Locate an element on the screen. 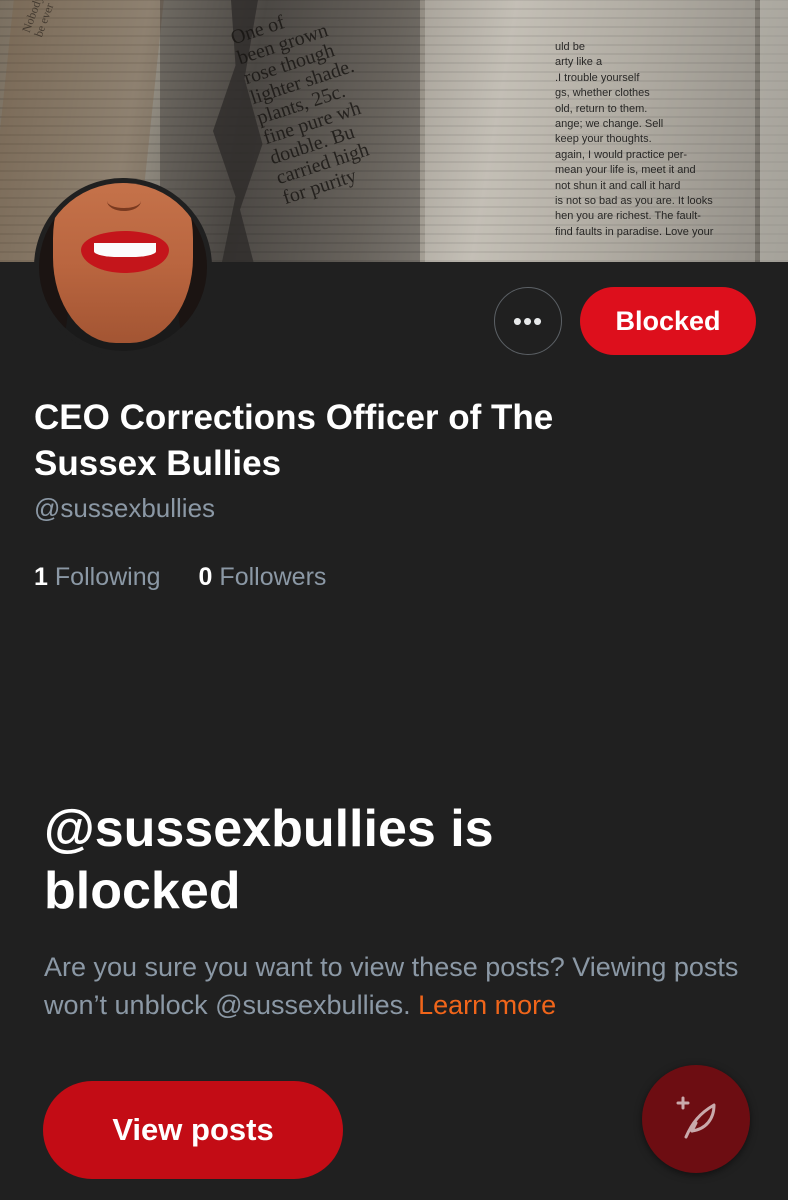  learn-more-link: Learn more is located at coordinates (487, 1005).